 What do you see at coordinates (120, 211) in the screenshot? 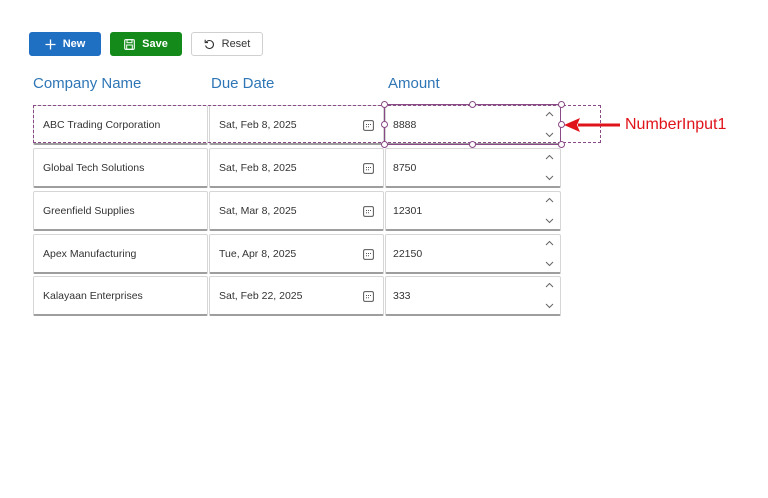
I see `company-name-input: Greenfield Supplies` at bounding box center [120, 211].